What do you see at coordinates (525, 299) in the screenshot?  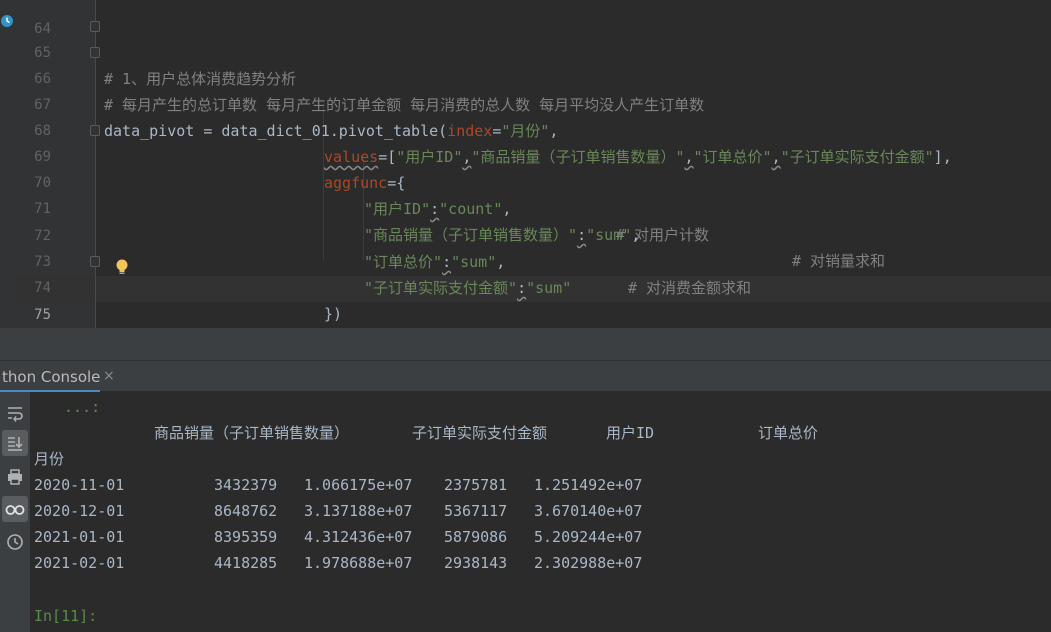 I see `code-line: 75 print(data_pivot)` at bounding box center [525, 299].